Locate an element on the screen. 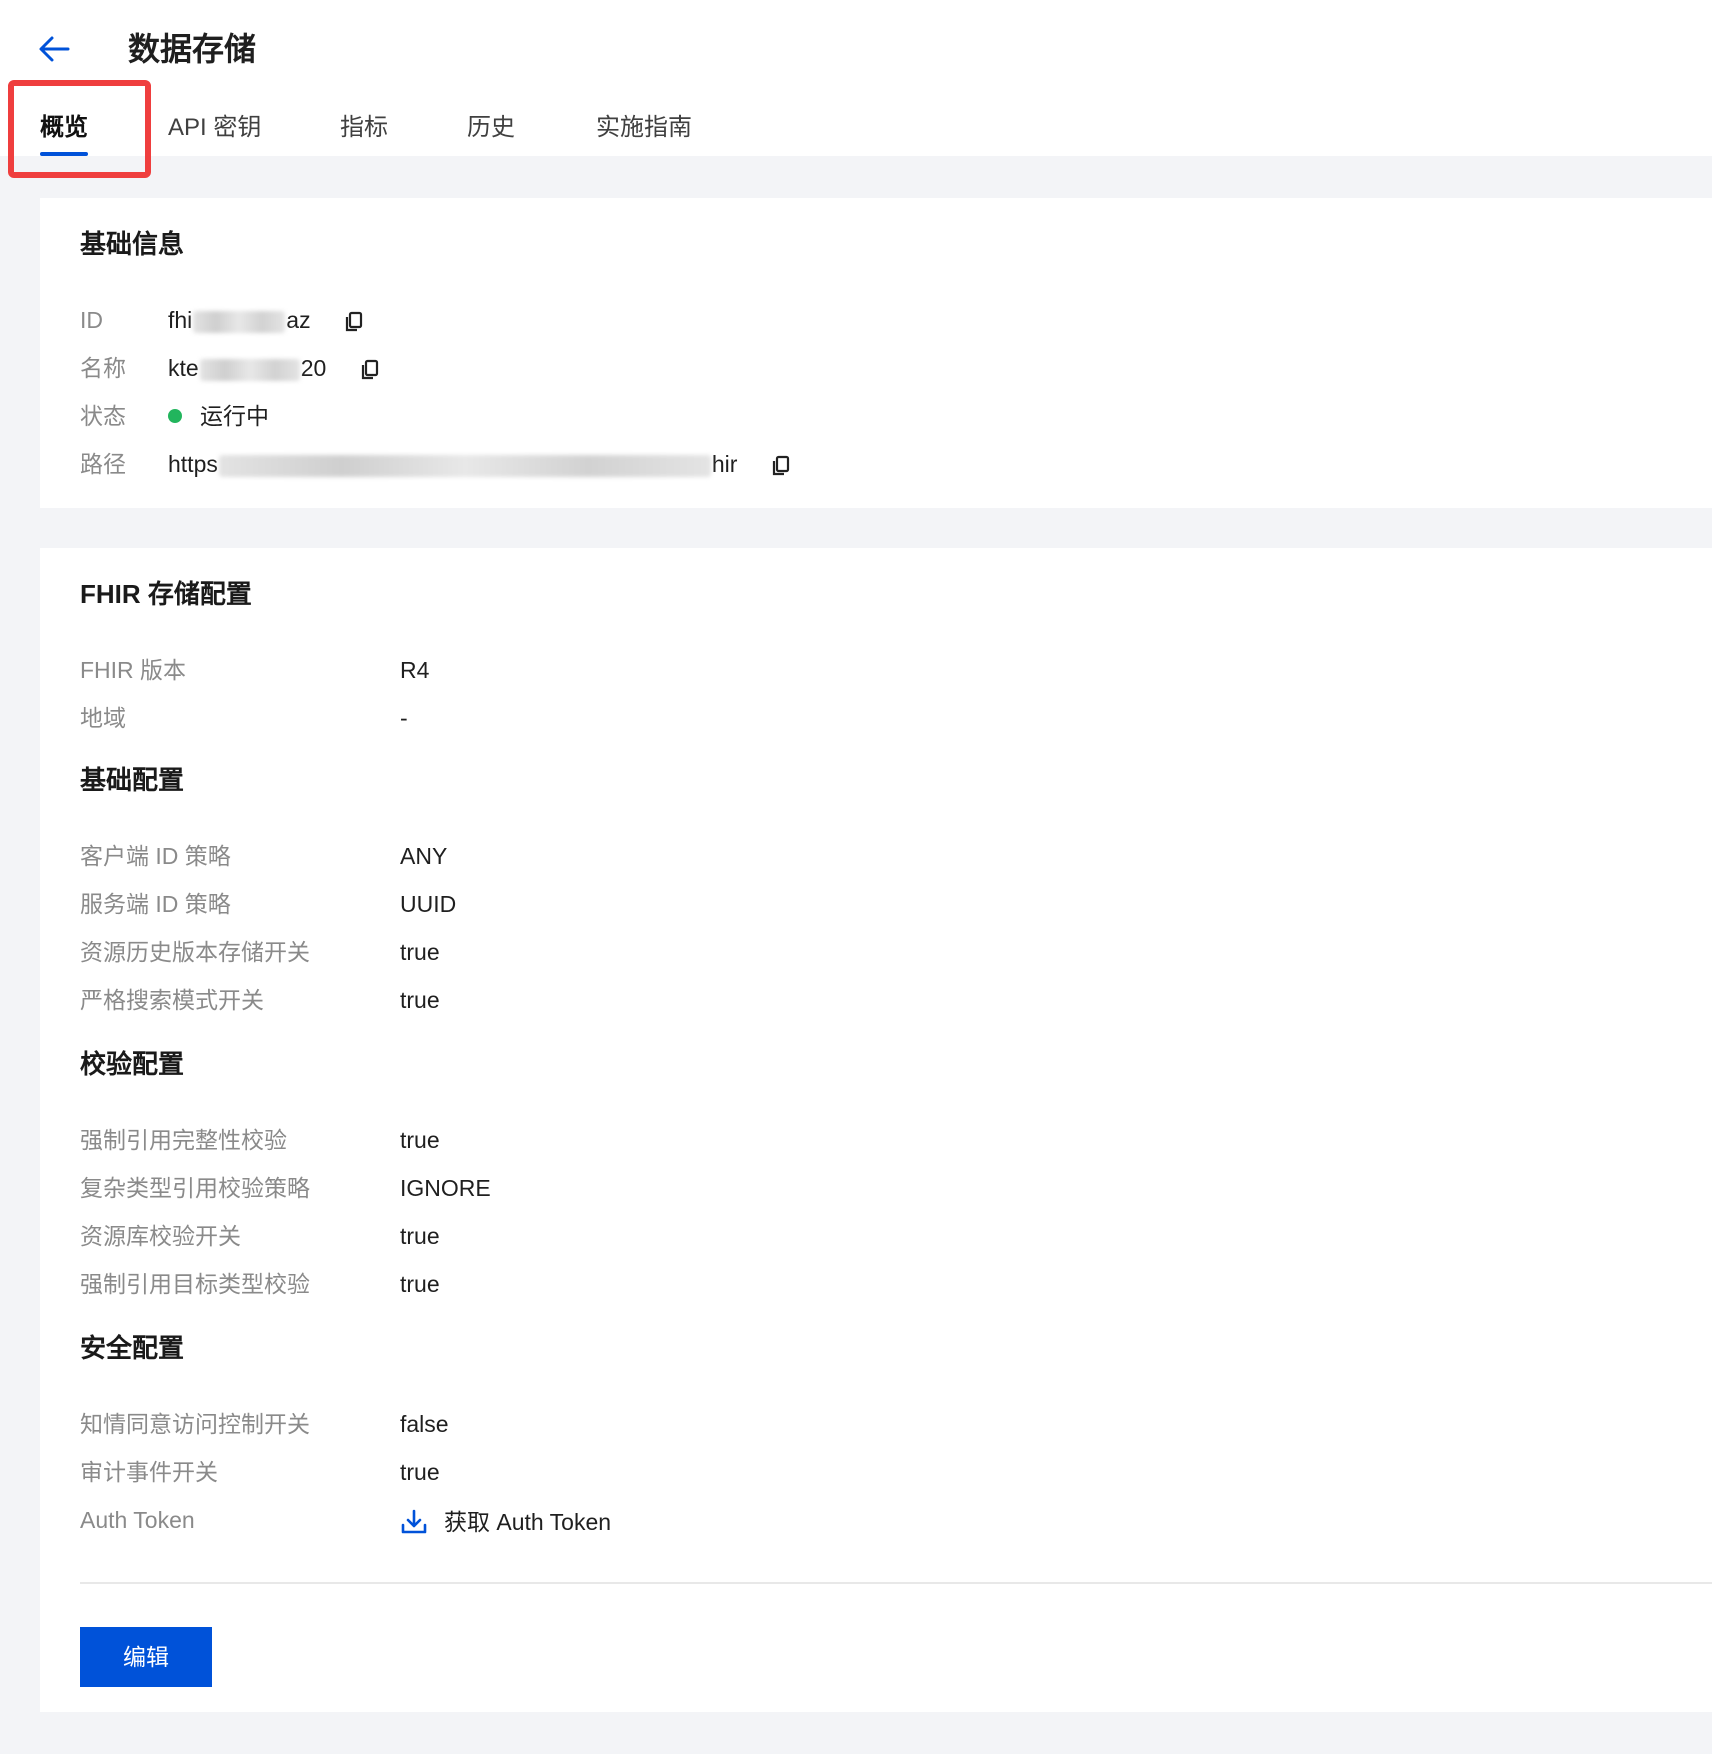 The width and height of the screenshot is (1712, 1754). get-auth-token-label: 获取 Auth Token is located at coordinates (528, 1522).